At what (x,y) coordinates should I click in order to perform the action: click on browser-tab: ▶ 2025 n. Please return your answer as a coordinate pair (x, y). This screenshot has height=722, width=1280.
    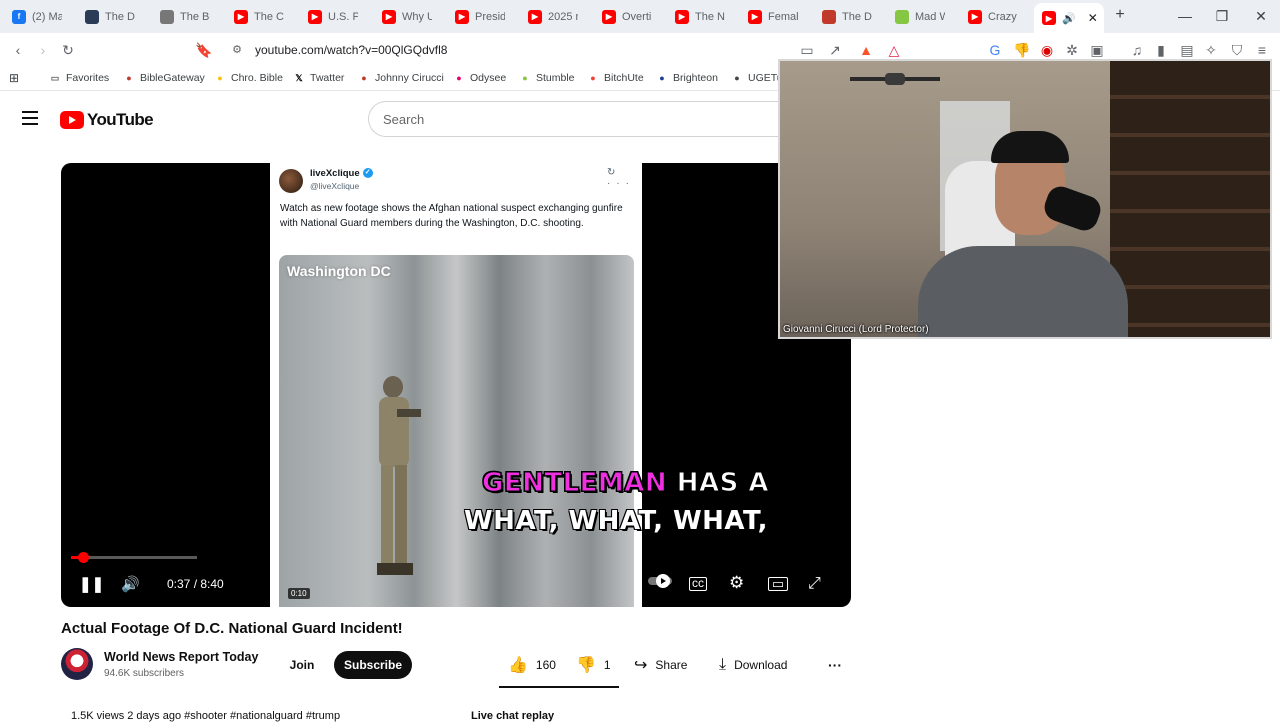
    Looking at the image, I should click on (562, 16).